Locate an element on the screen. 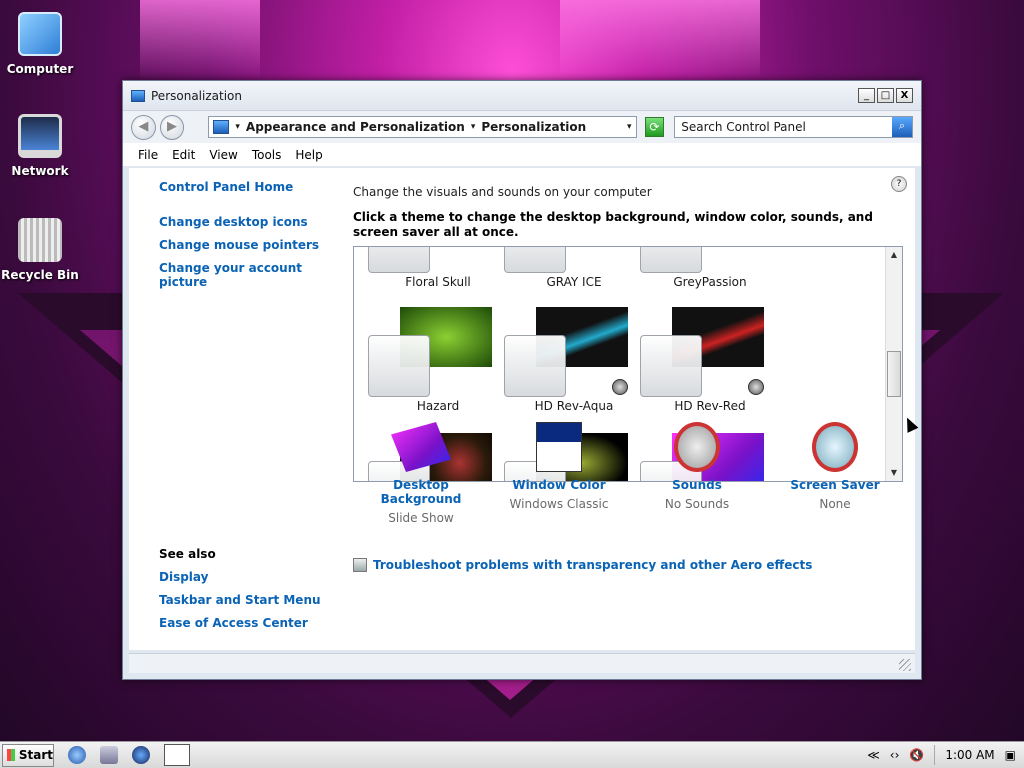 The image size is (1024, 768). status-bar is located at coordinates (522, 663).